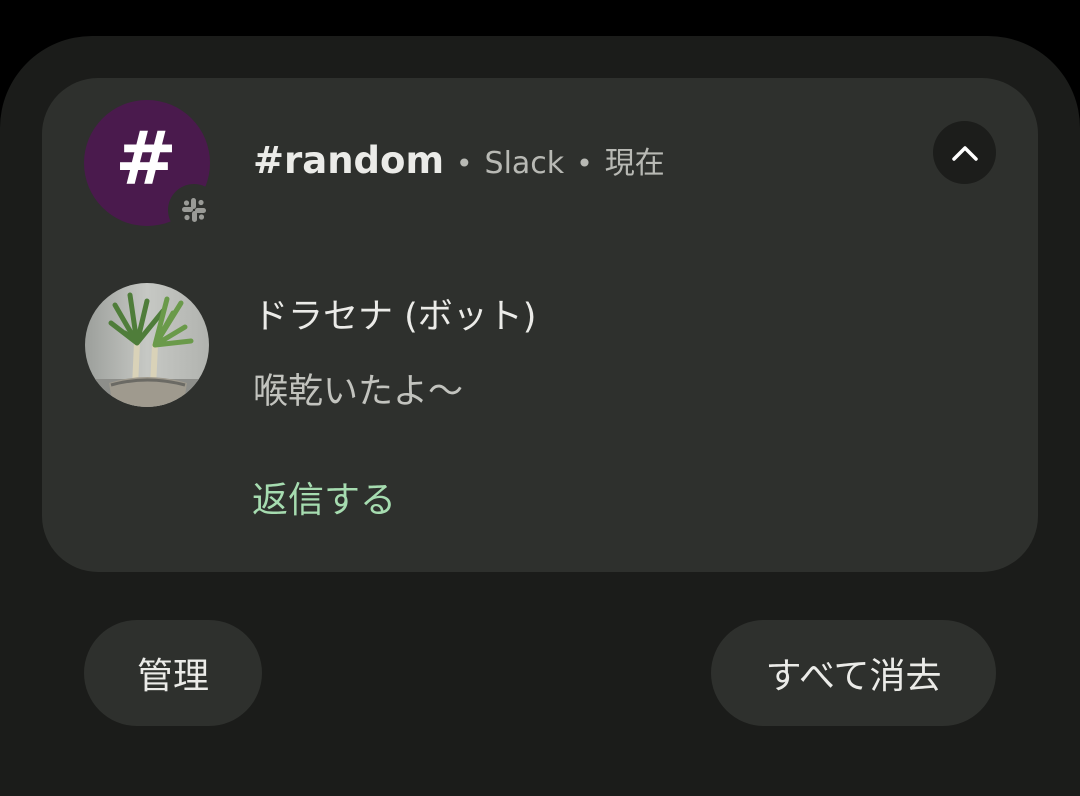 This screenshot has width=1080, height=796. I want to click on manage-label: 管理, so click(172, 676).